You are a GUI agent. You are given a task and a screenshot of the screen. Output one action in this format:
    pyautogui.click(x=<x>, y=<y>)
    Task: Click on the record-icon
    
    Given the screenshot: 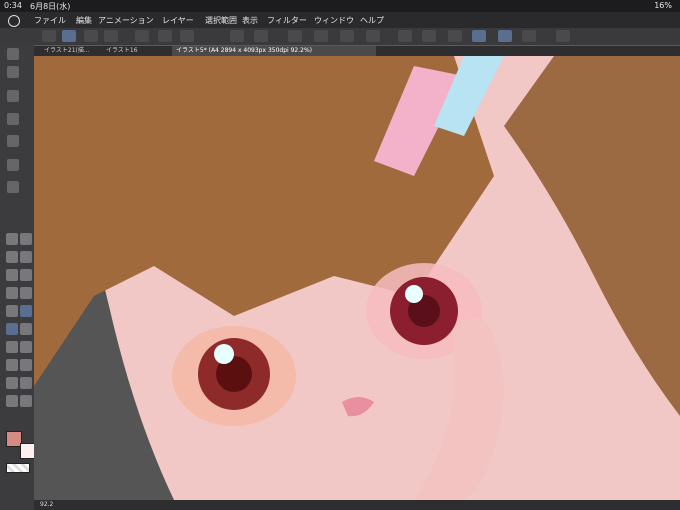 What is the action you would take?
    pyautogui.click(x=111, y=36)
    